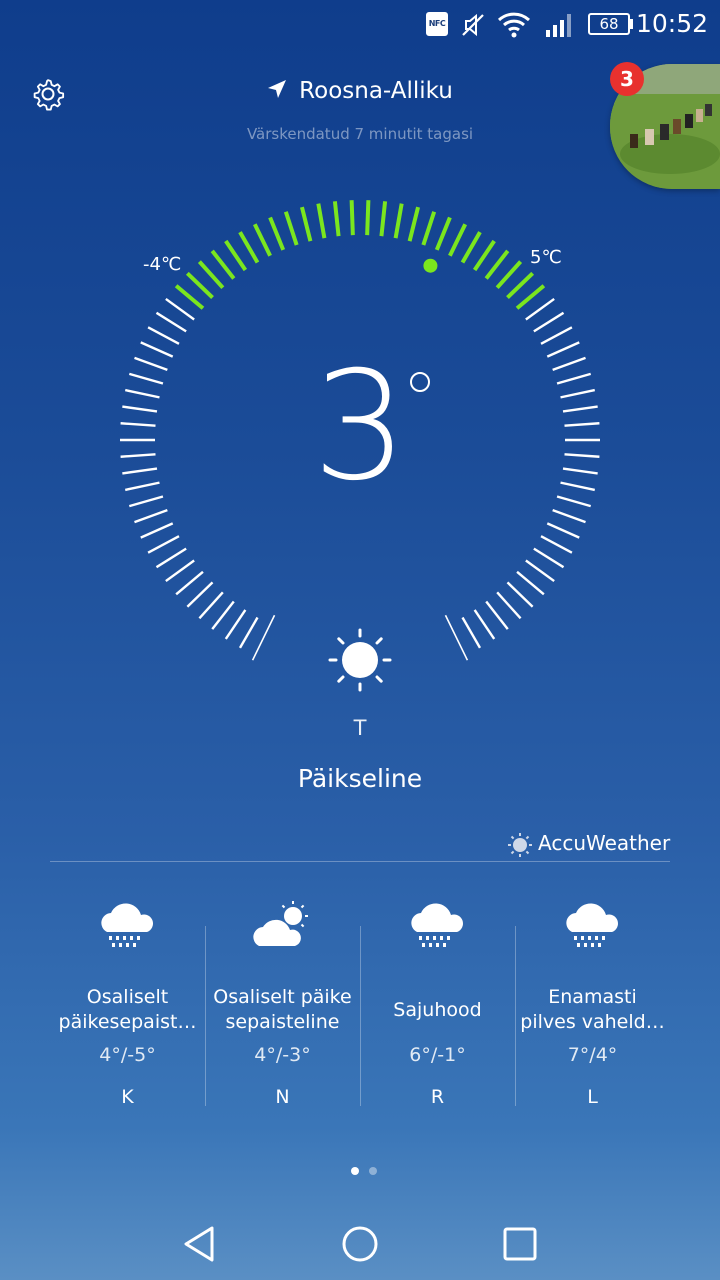  I want to click on battery-tip, so click(631, 24).